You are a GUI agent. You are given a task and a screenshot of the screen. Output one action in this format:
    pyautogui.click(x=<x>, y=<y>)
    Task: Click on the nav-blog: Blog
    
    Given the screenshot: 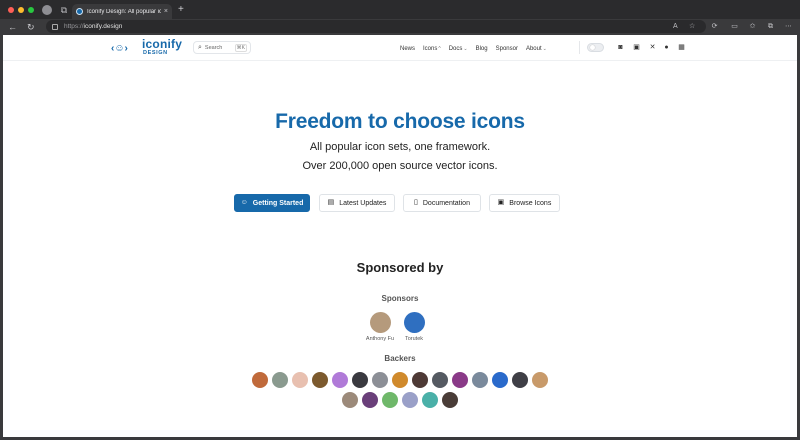 What is the action you would take?
    pyautogui.click(x=482, y=49)
    